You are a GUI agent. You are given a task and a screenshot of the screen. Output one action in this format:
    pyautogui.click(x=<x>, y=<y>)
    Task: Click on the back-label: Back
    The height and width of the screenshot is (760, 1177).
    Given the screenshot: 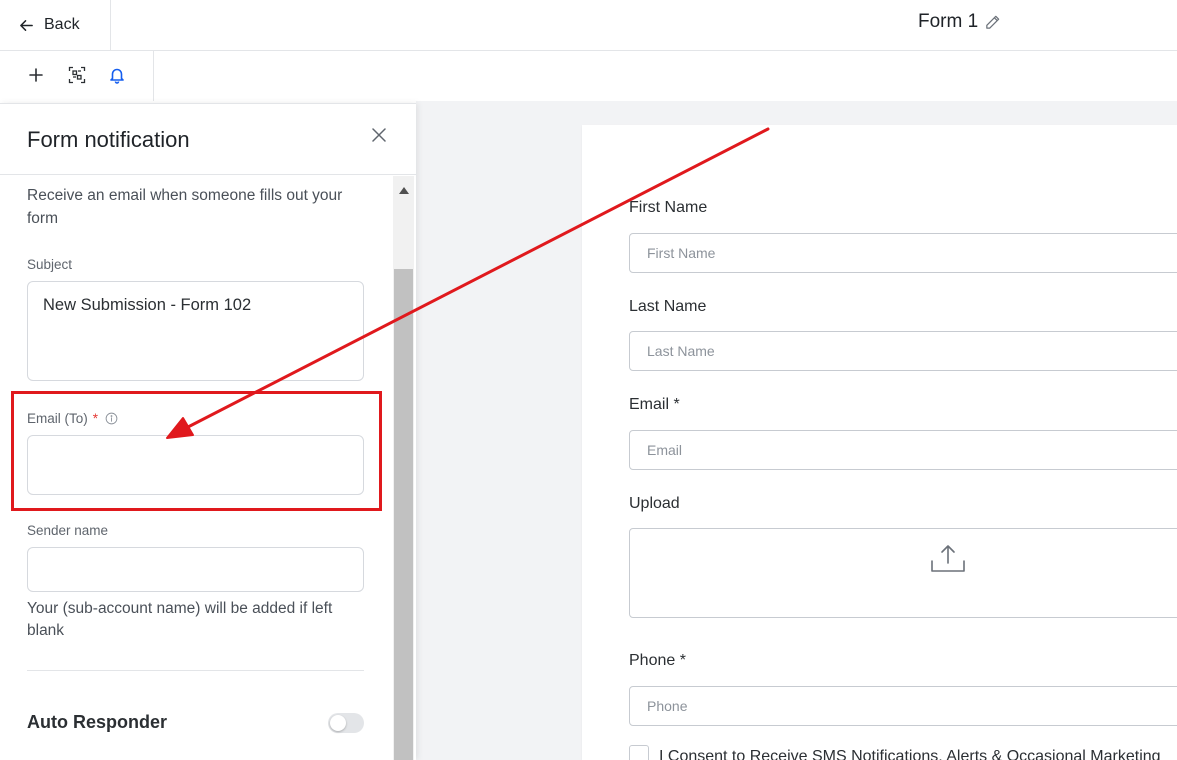 What is the action you would take?
    pyautogui.click(x=62, y=24)
    